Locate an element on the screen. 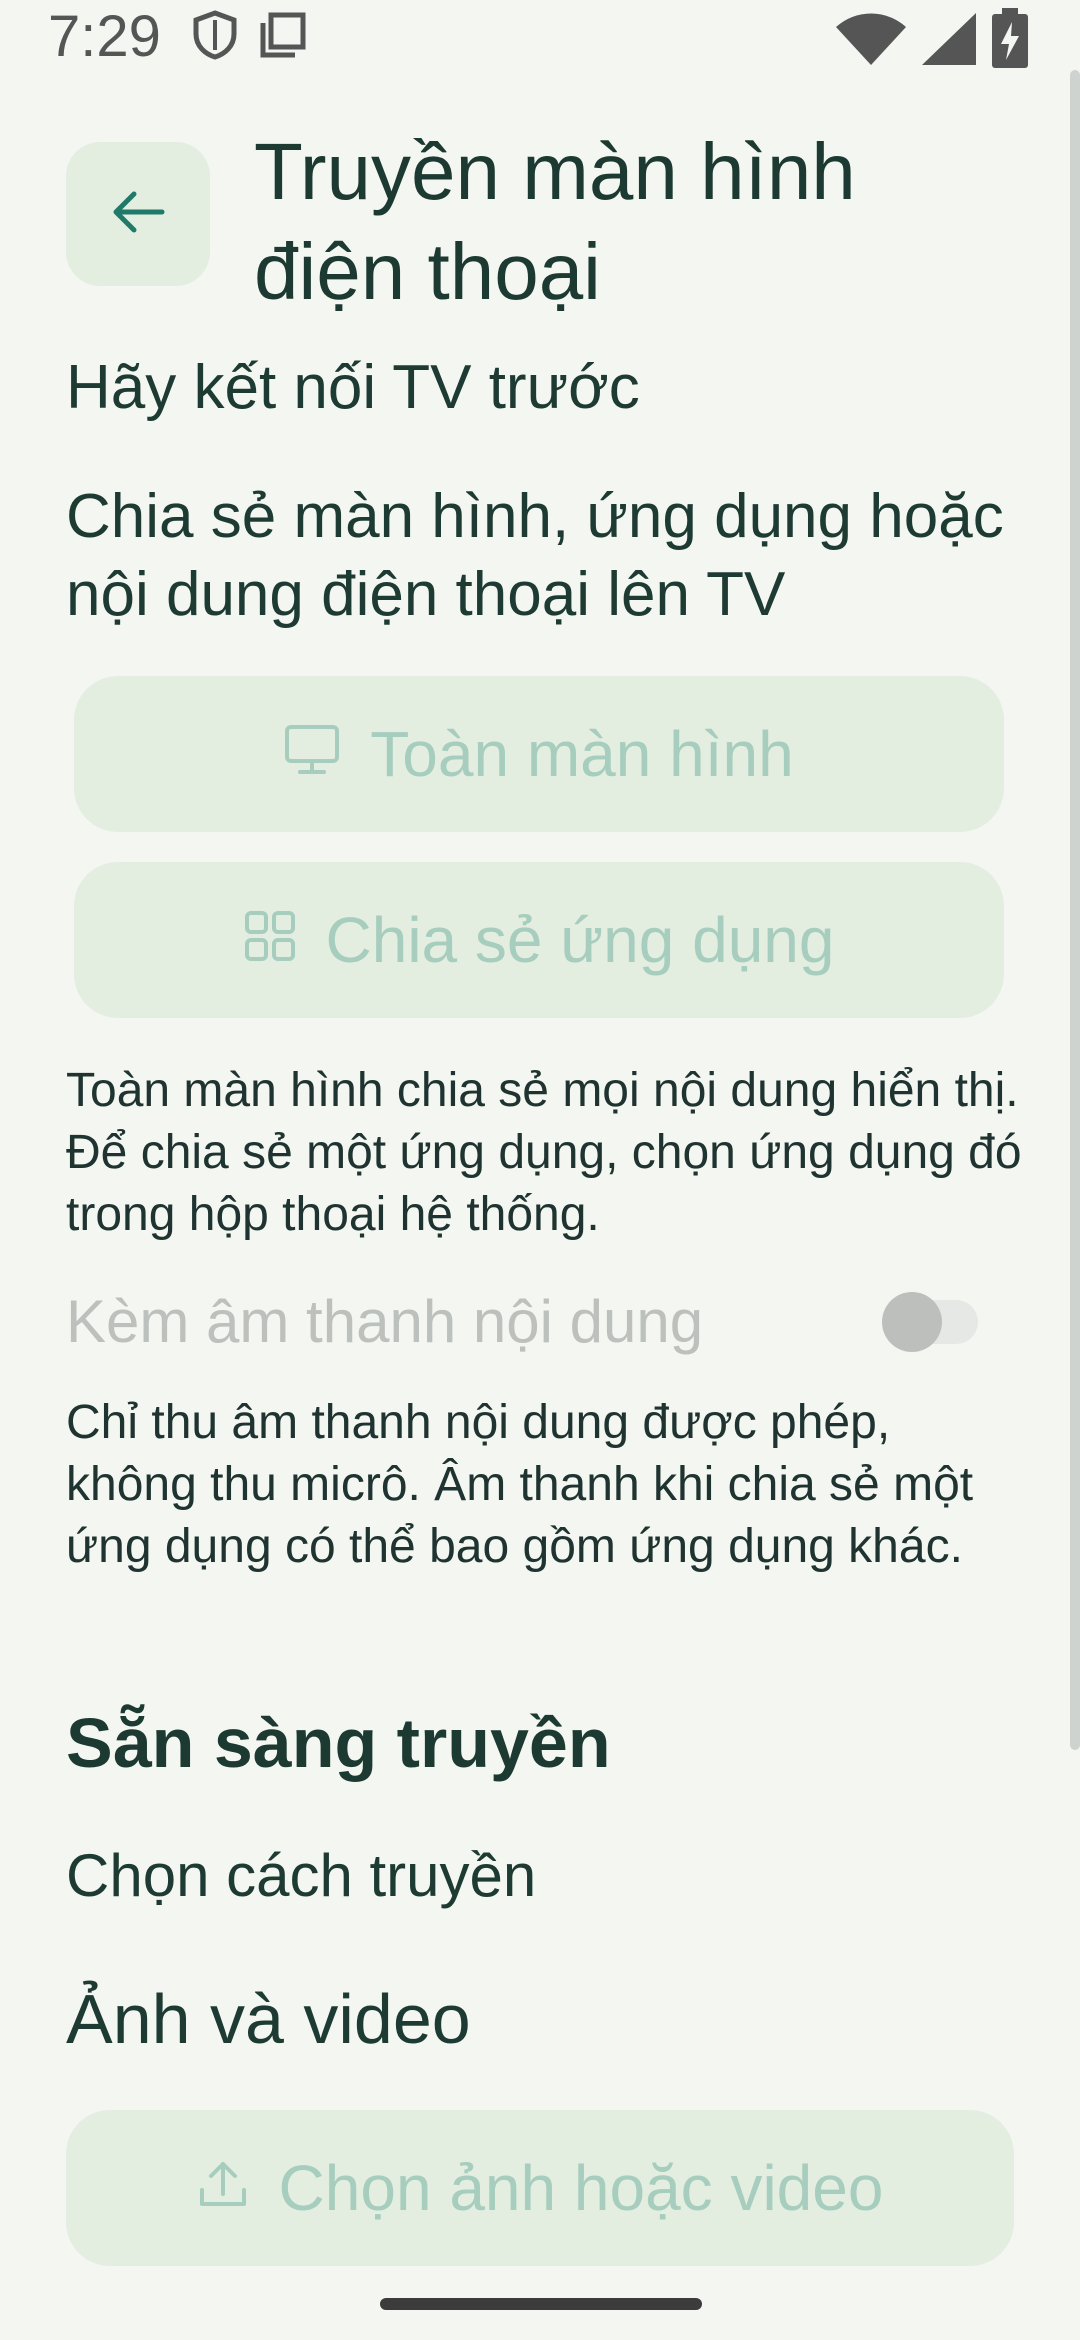  choose-media-button: Chọn ảnh hoặc video is located at coordinates (540, 2188).